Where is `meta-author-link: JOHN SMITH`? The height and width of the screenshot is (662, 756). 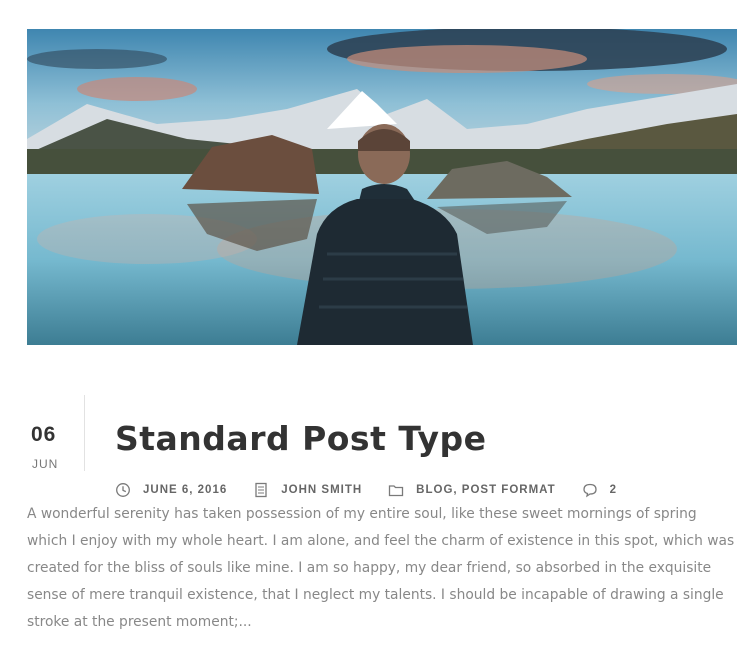 meta-author-link: JOHN SMITH is located at coordinates (321, 490).